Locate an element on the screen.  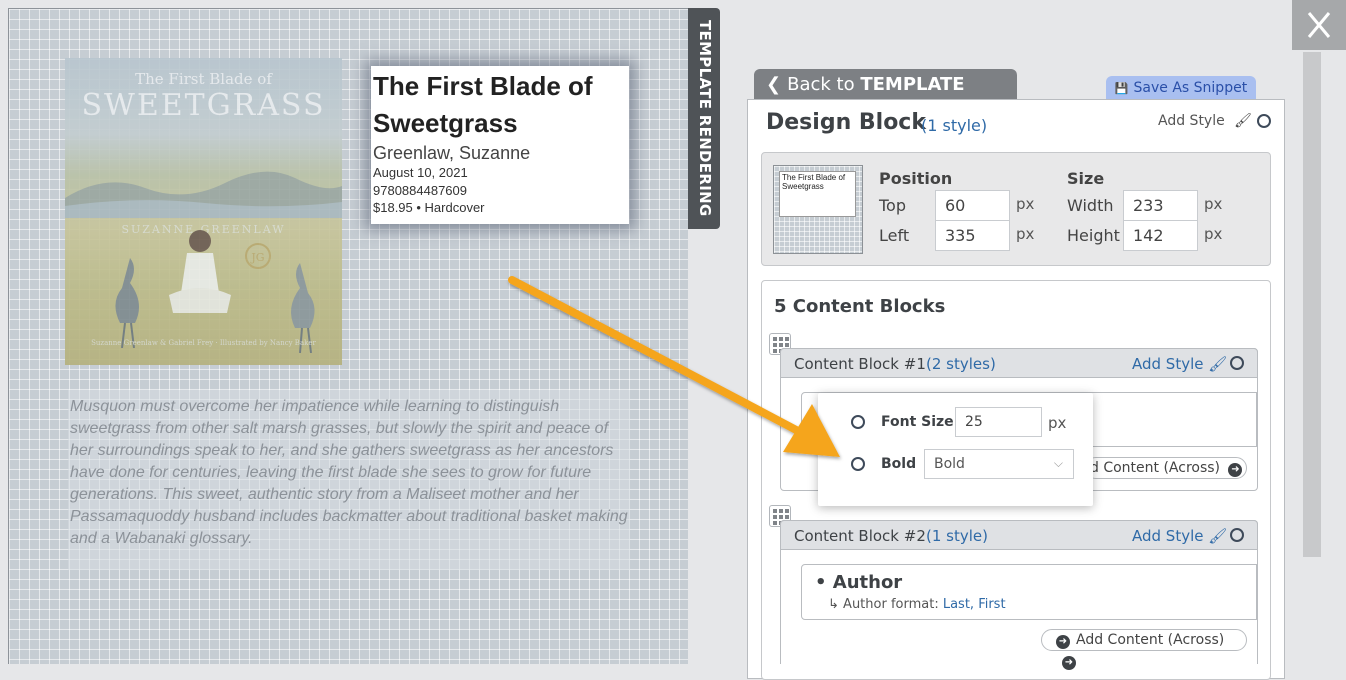
width-input: 233 is located at coordinates (1160, 205).